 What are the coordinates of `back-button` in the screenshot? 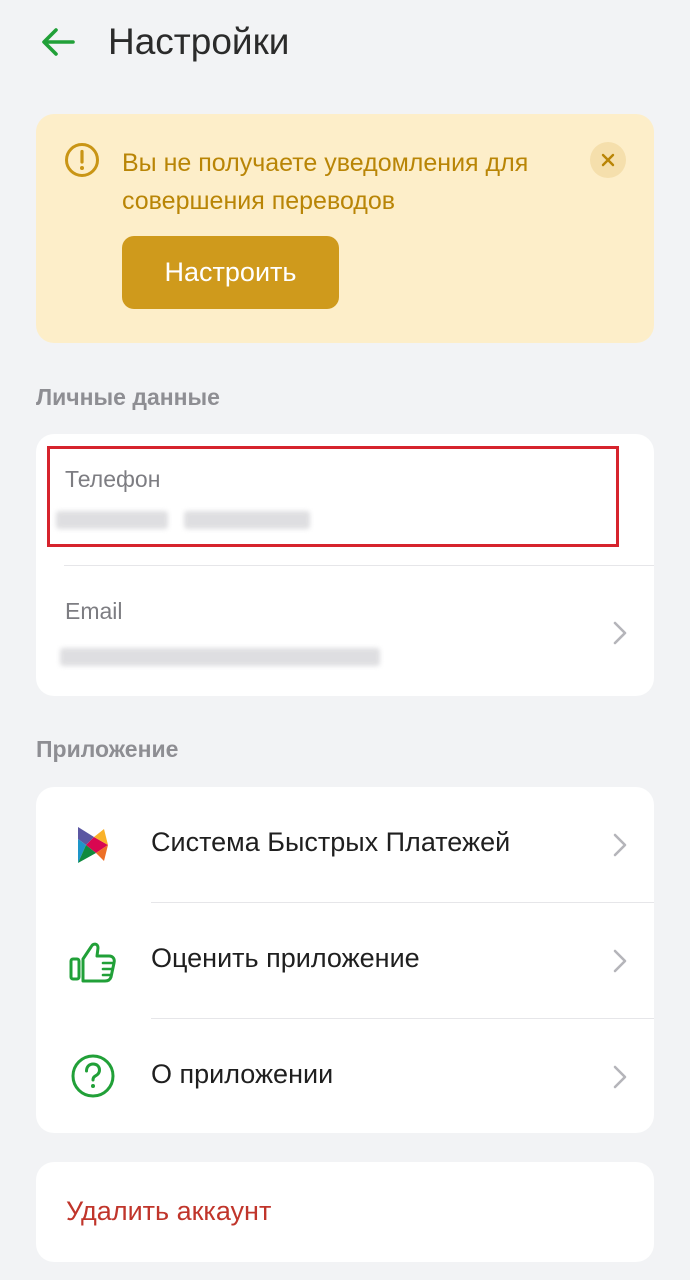 It's located at (58, 42).